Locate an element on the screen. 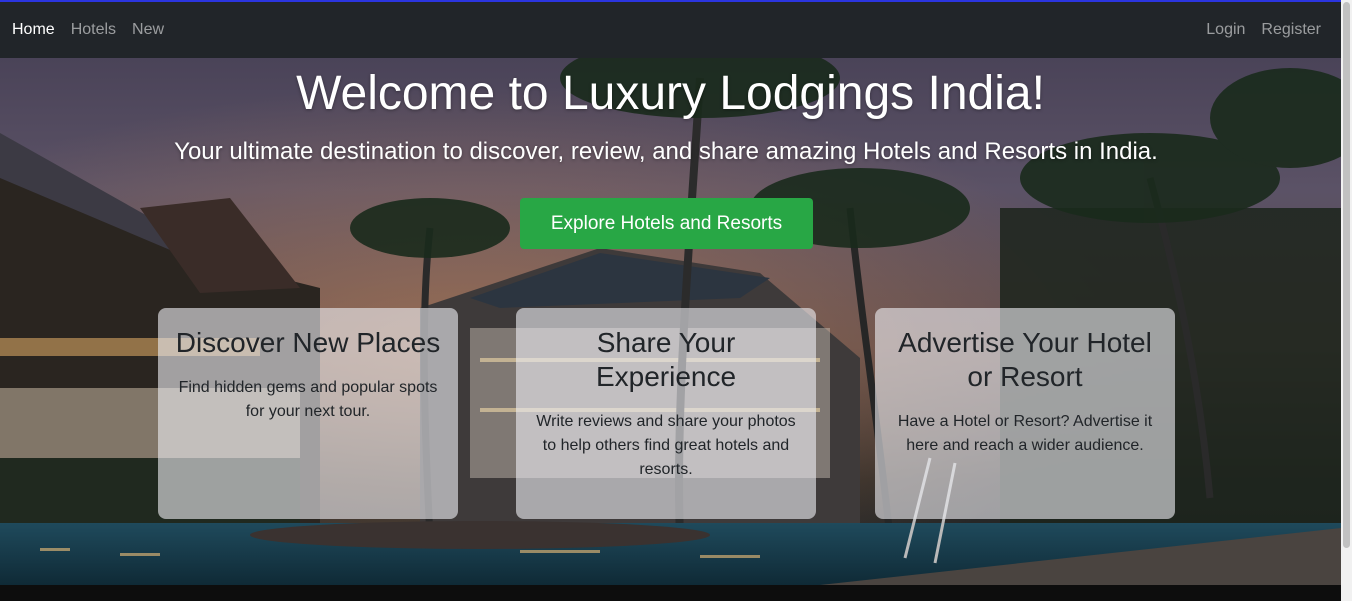  nav-login-link: Login is located at coordinates (1225, 30).